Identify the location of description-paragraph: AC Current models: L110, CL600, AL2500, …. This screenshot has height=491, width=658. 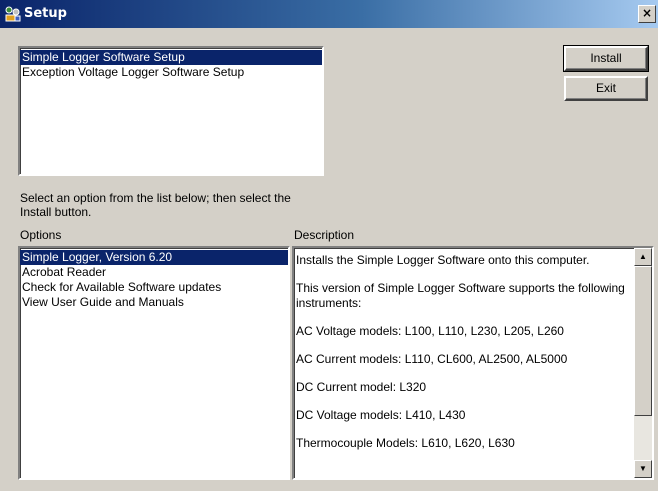
(432, 359).